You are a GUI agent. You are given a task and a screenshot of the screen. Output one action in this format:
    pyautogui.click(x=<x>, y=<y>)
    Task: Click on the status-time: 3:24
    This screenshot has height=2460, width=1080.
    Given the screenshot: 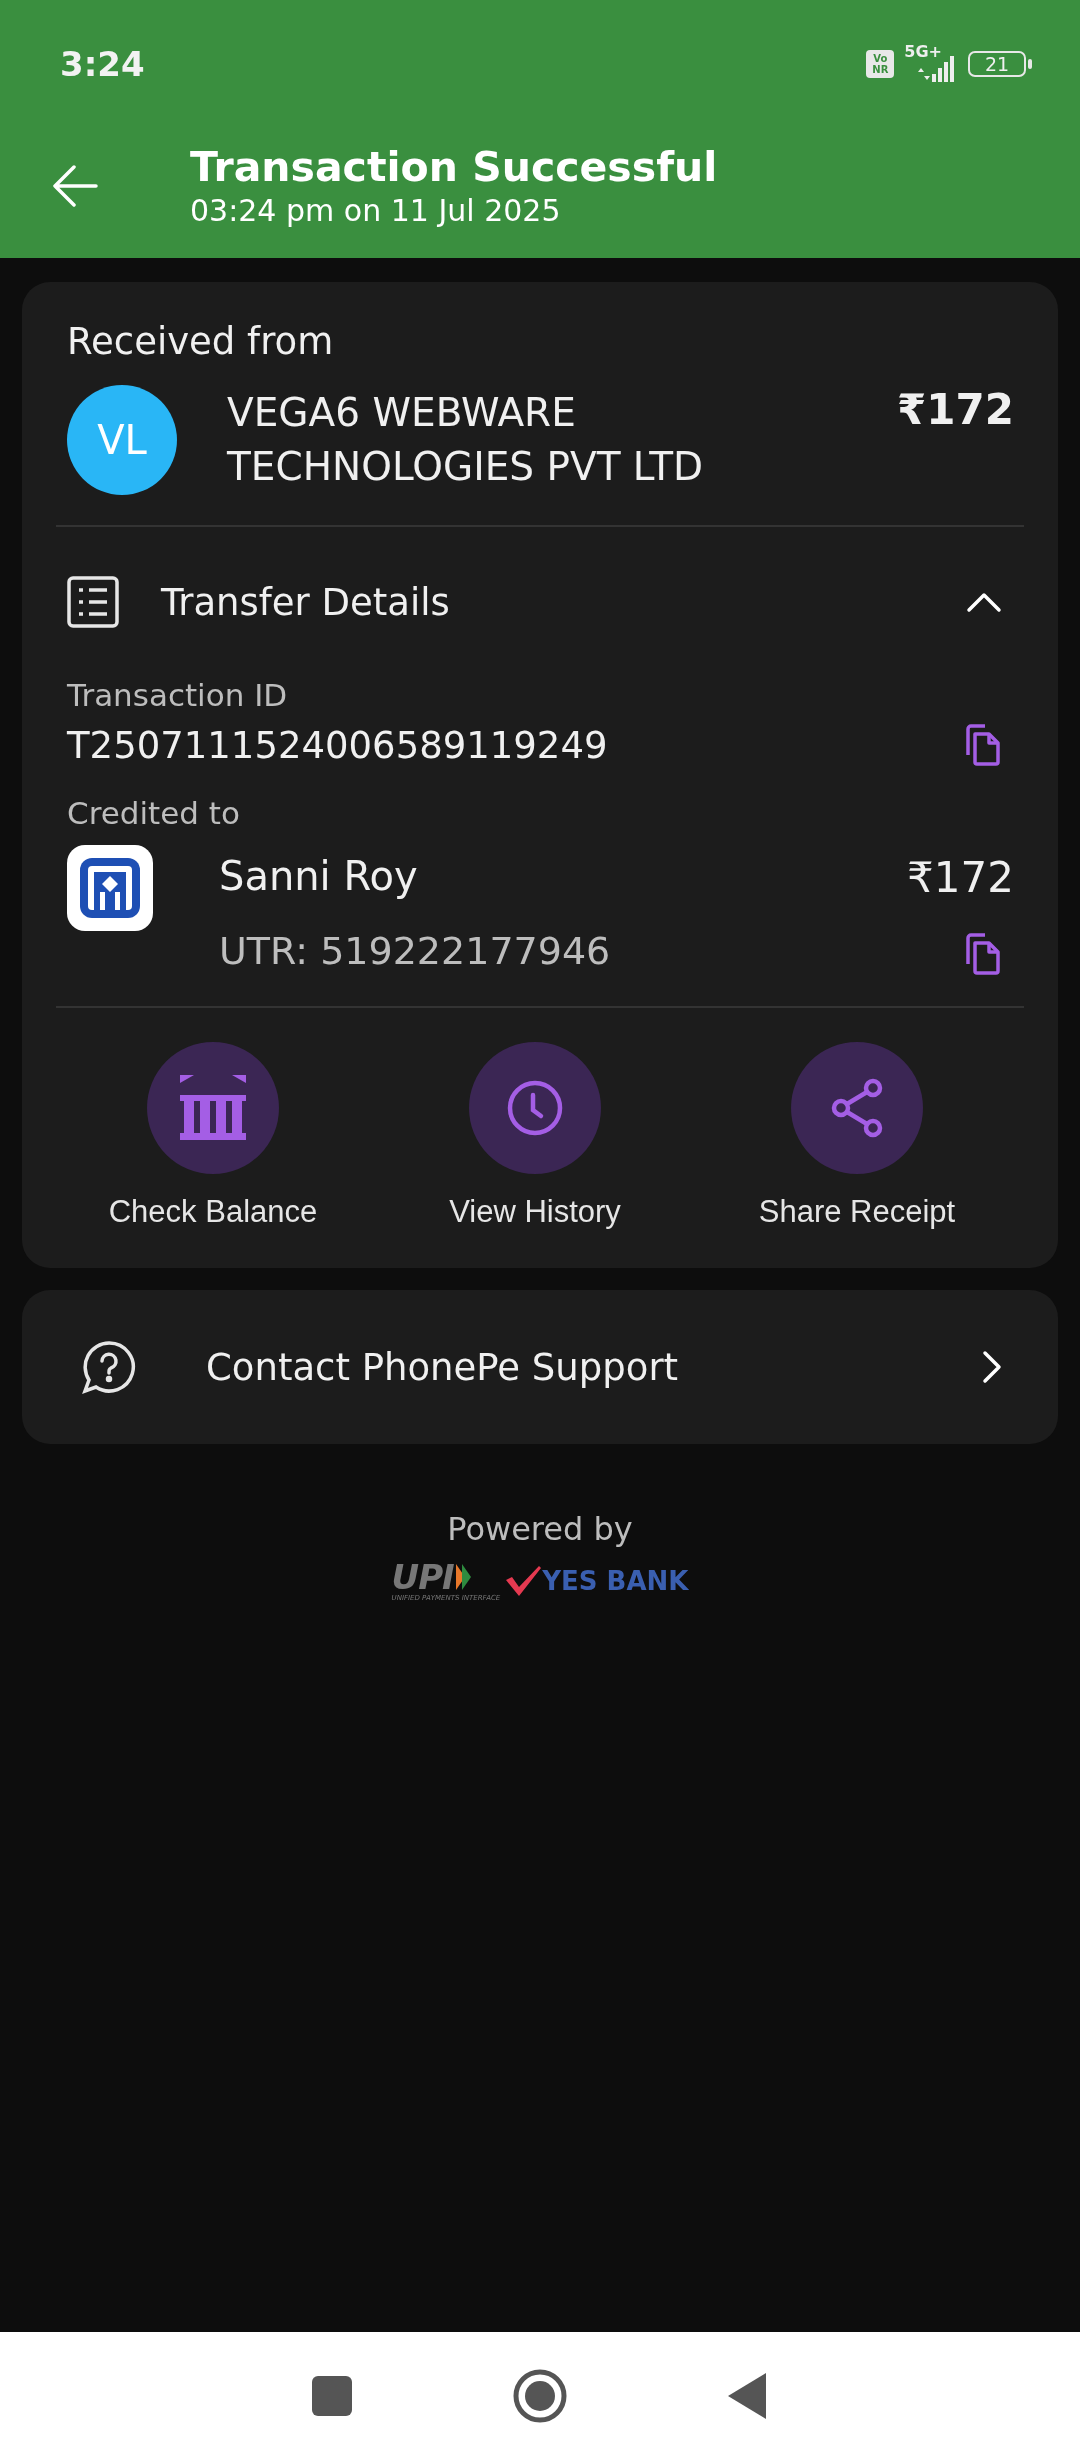 What is the action you would take?
    pyautogui.click(x=102, y=64)
    